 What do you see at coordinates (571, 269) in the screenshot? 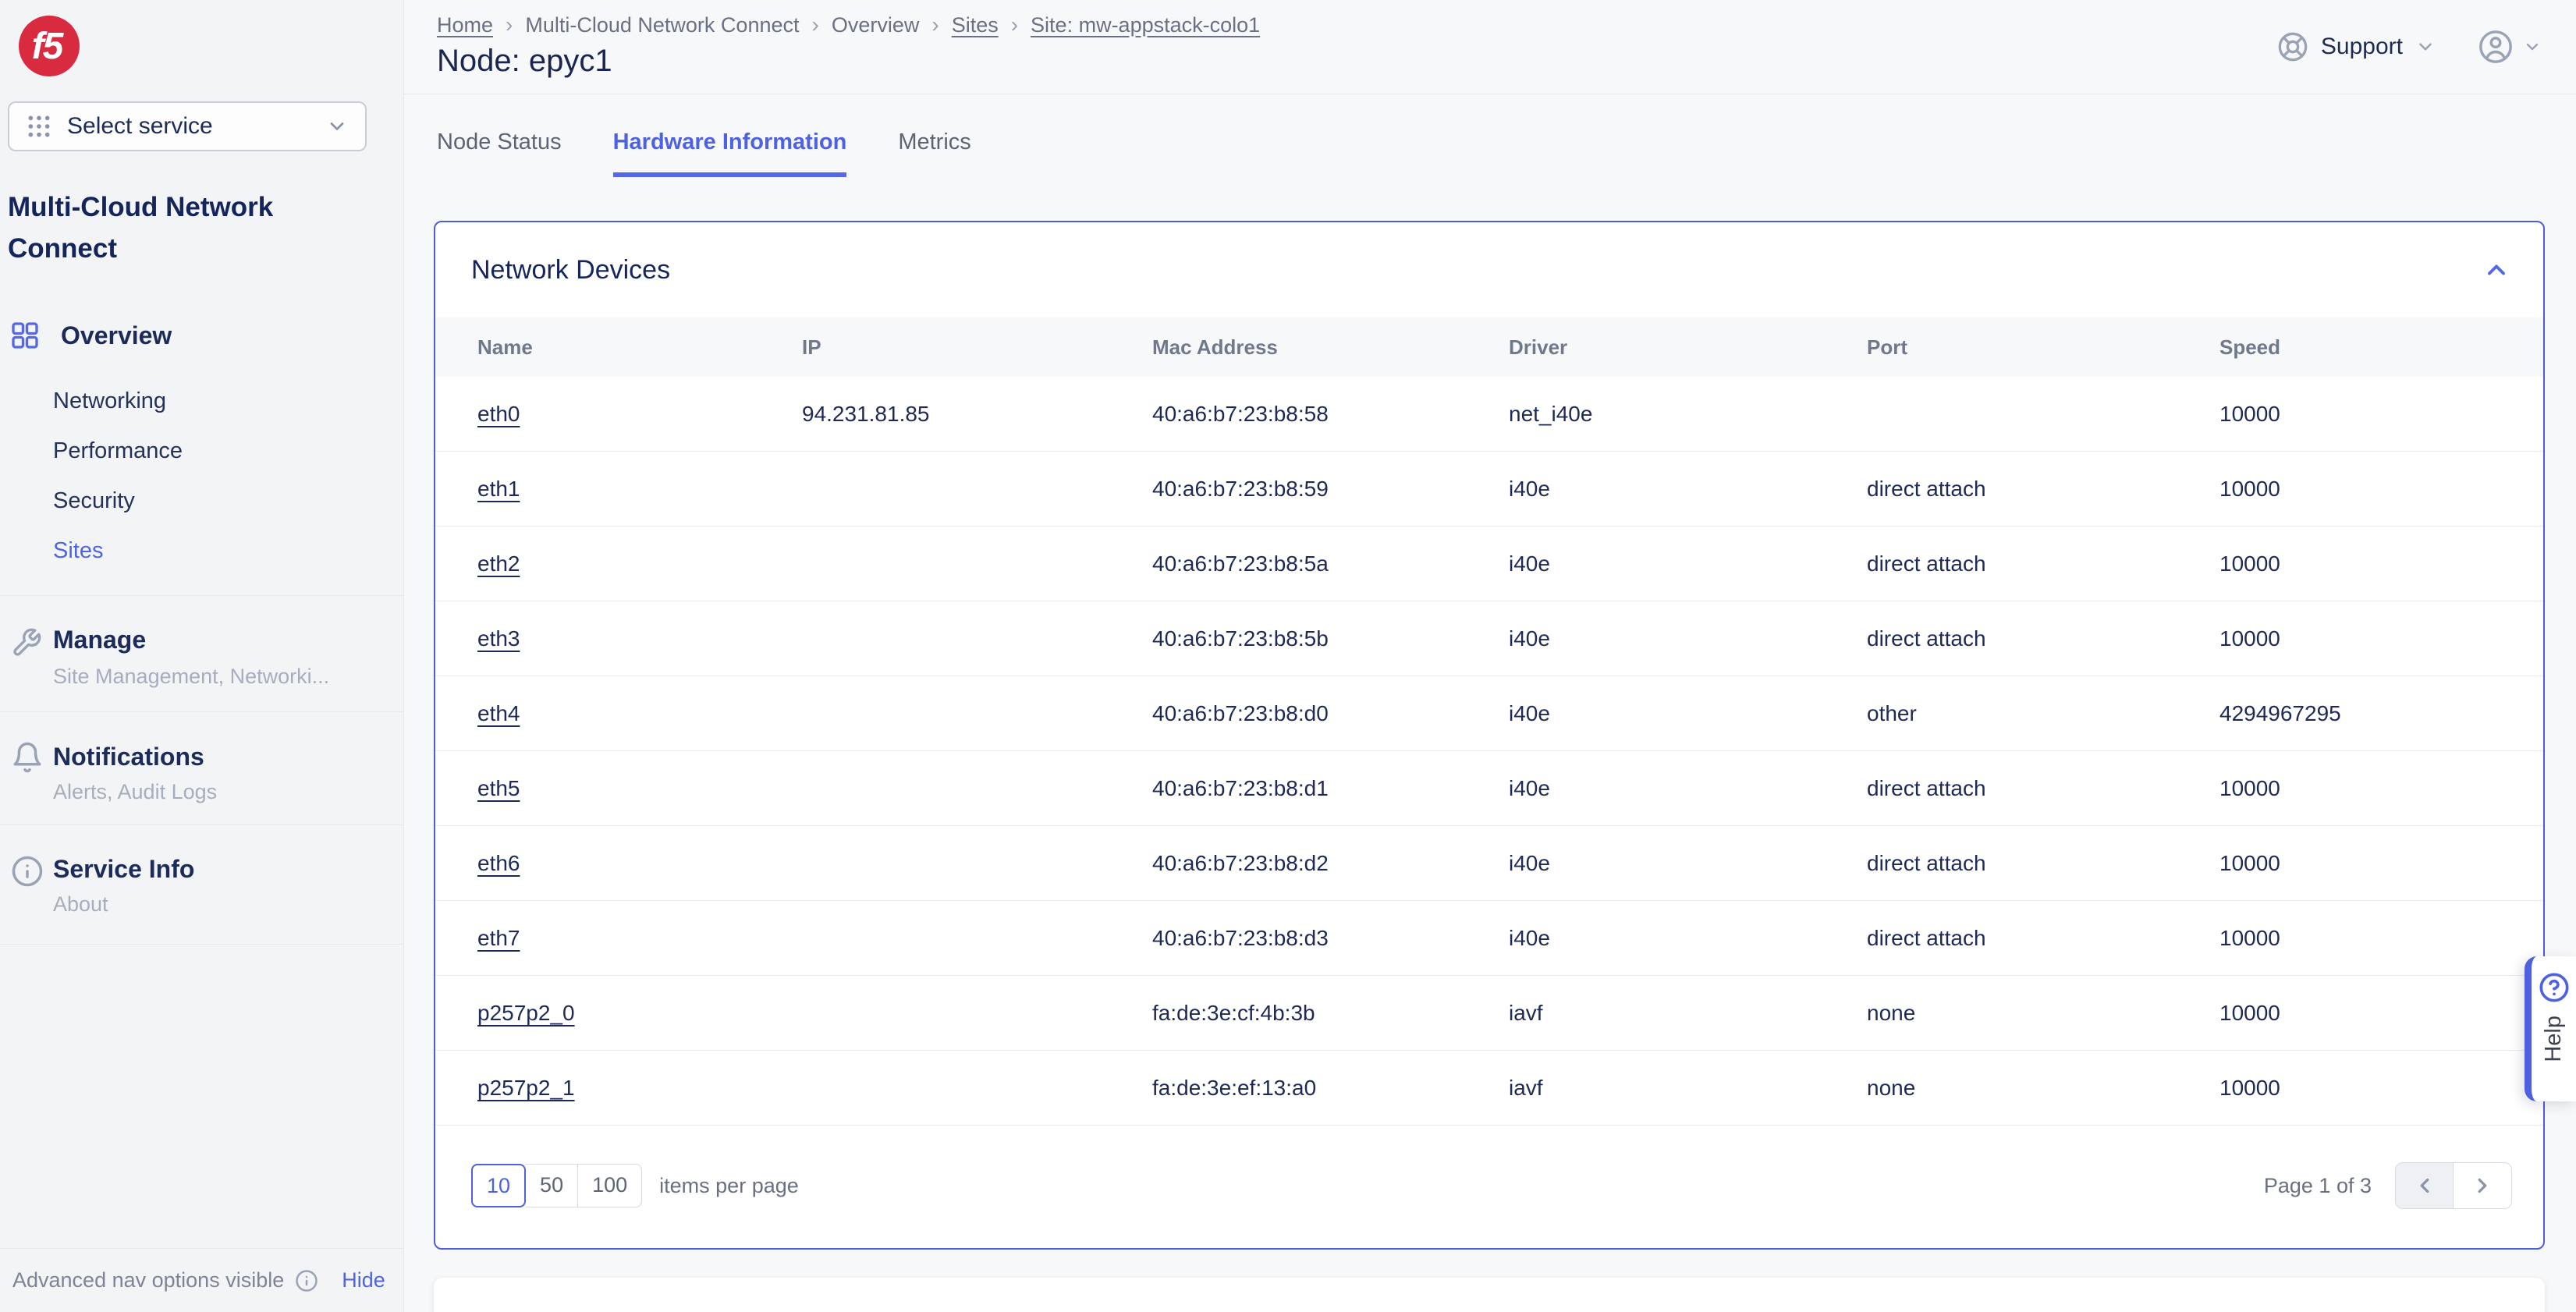
I see `card-title: Network Devices` at bounding box center [571, 269].